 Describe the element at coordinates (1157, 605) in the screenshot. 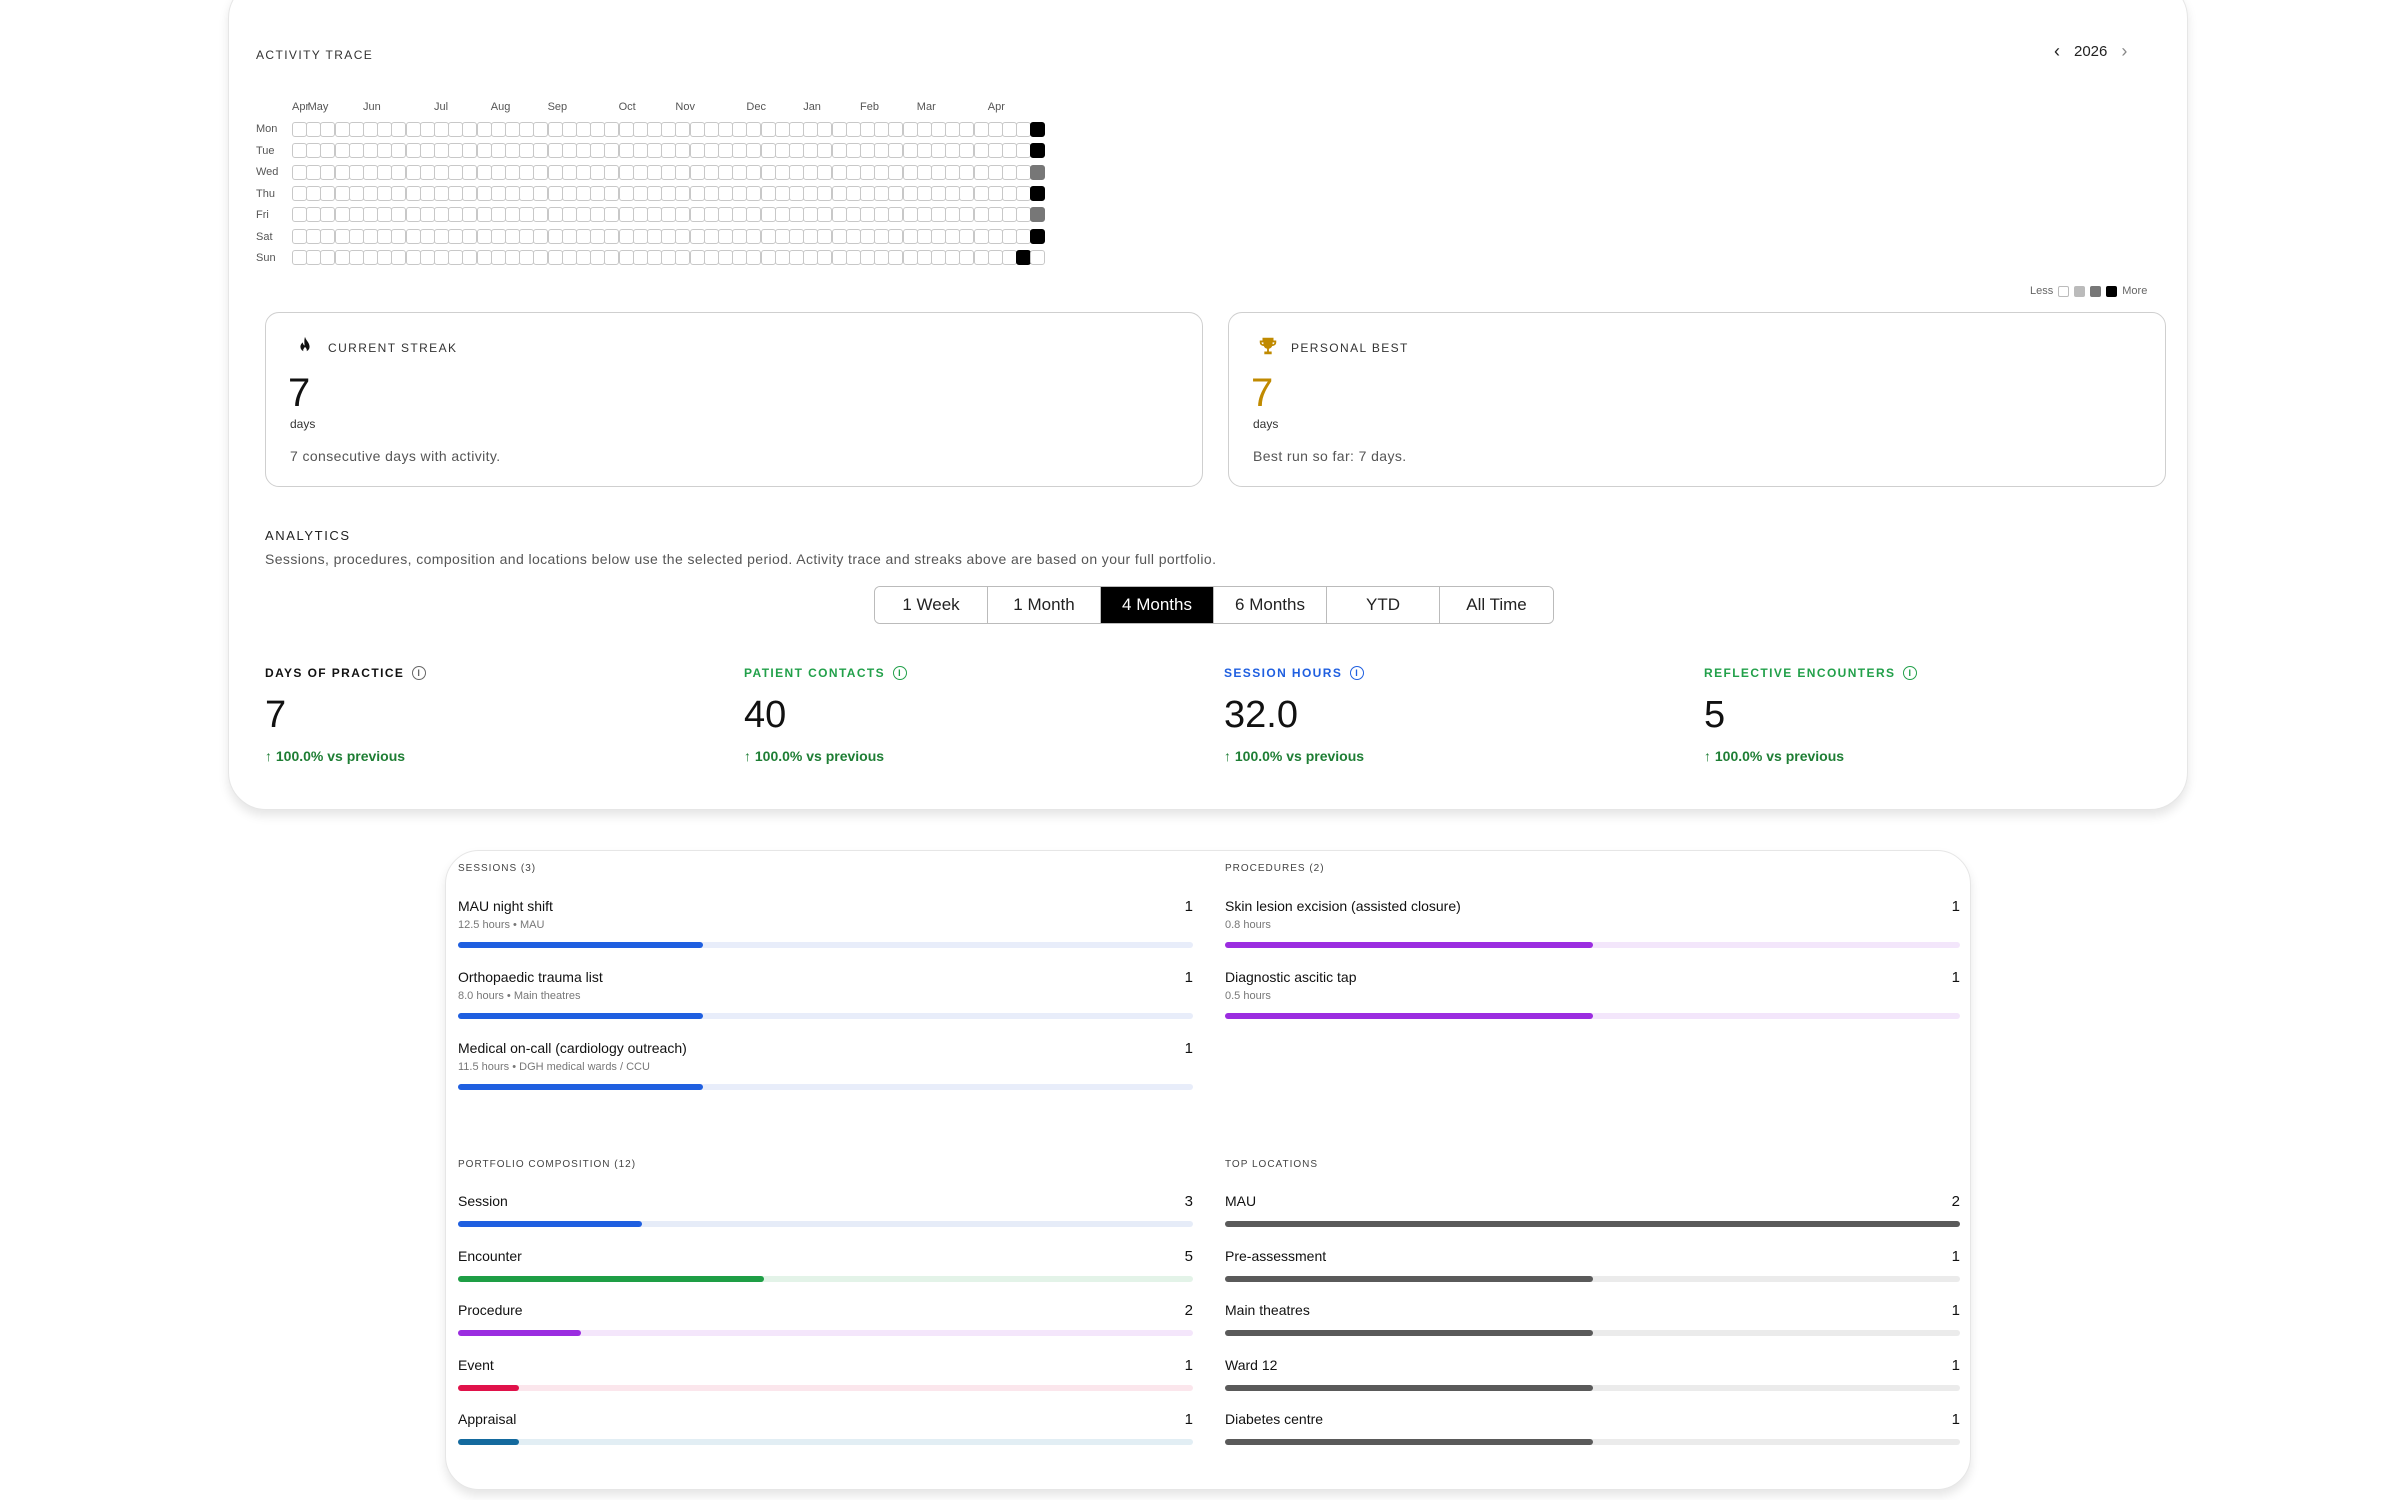

I see `period-option: 4 Months` at that location.